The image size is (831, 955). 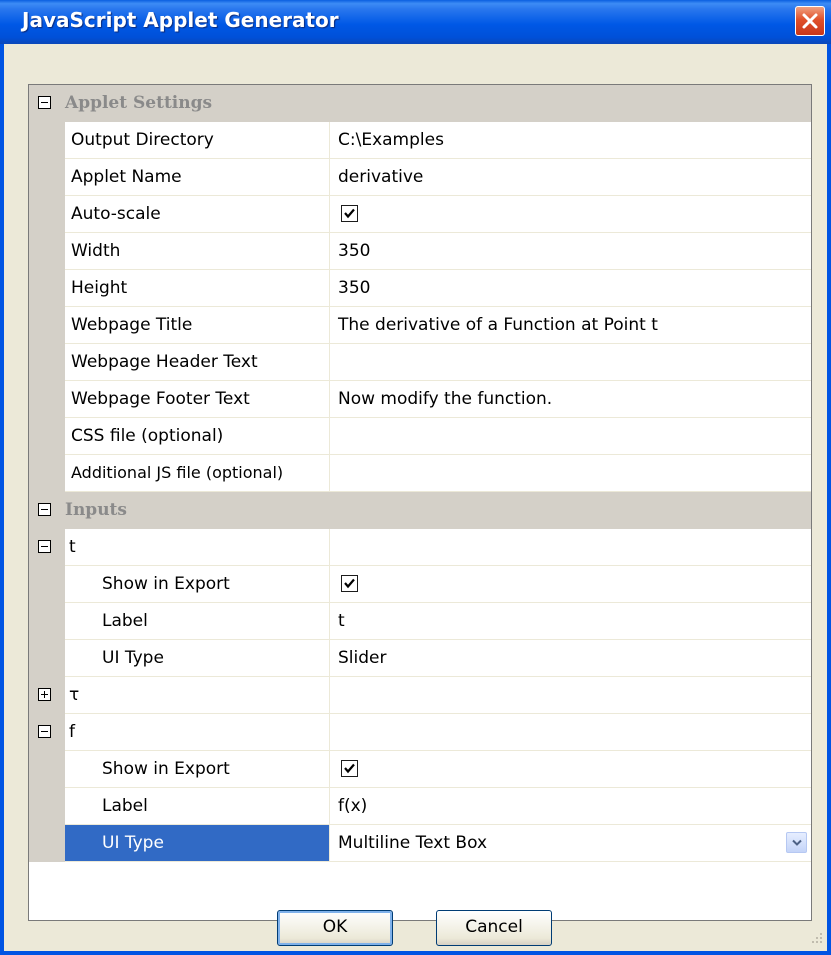 What do you see at coordinates (420, 214) in the screenshot?
I see `property-row-auto-scale: Auto-scale` at bounding box center [420, 214].